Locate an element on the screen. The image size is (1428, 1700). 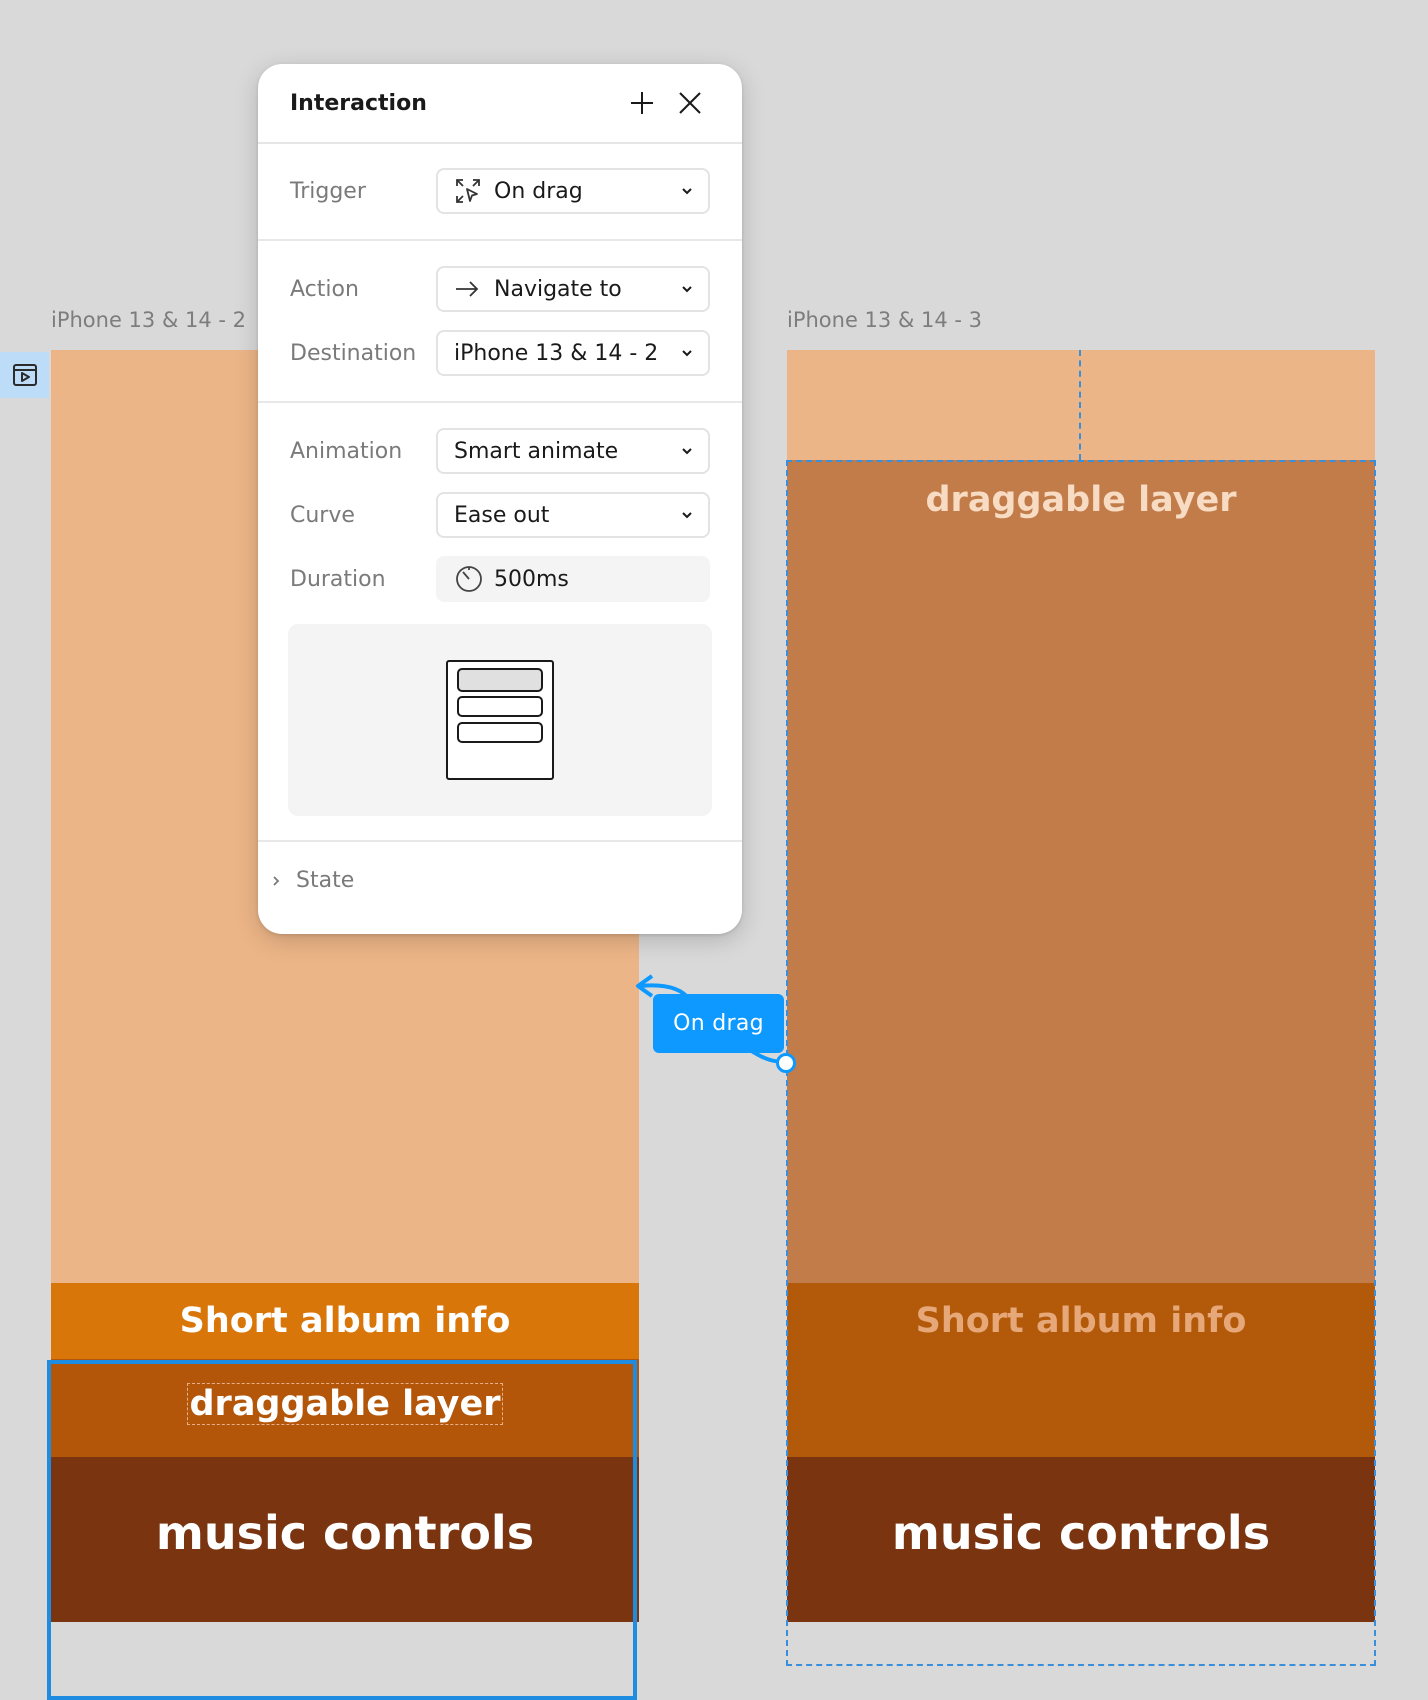
curve-value: Ease out is located at coordinates (502, 515).